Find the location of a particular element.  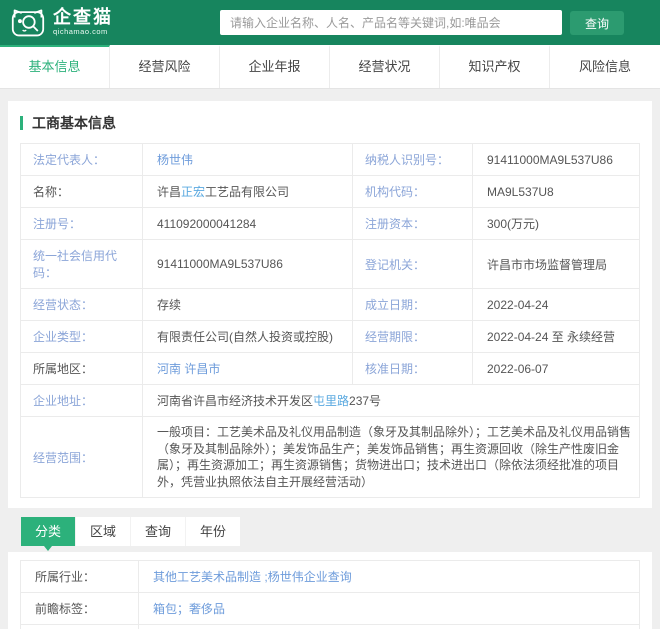

value-text: 河南省许昌市经济技术开发区 is located at coordinates (235, 401).